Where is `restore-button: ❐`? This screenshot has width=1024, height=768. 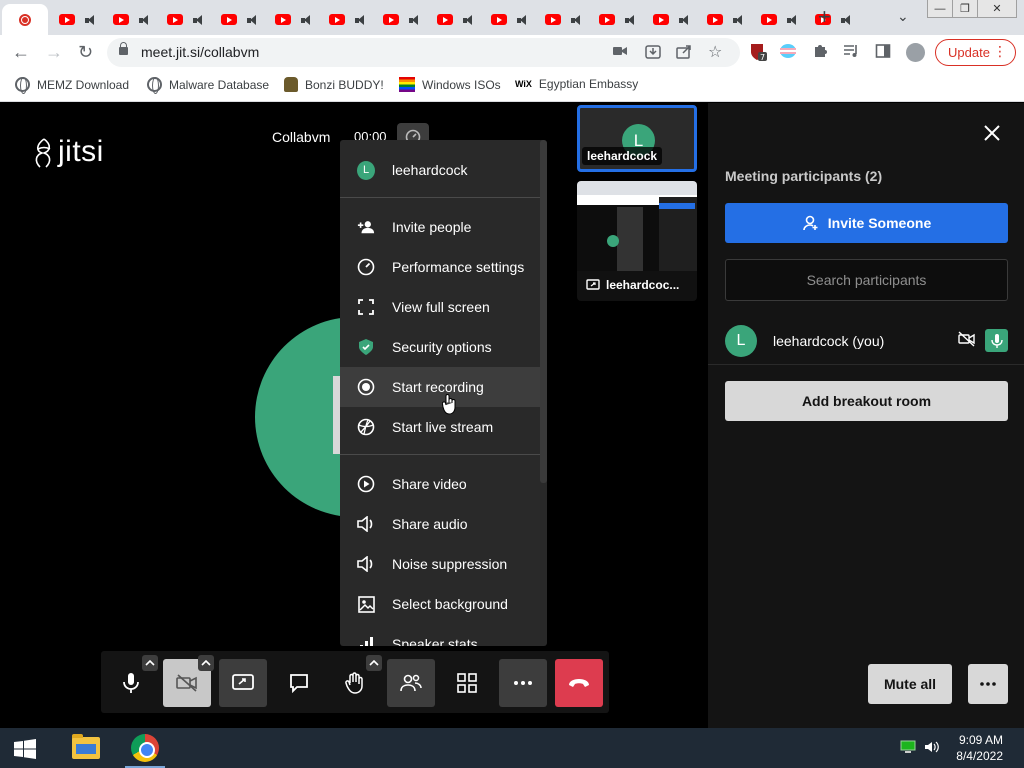
restore-button: ❐ is located at coordinates (965, 9).